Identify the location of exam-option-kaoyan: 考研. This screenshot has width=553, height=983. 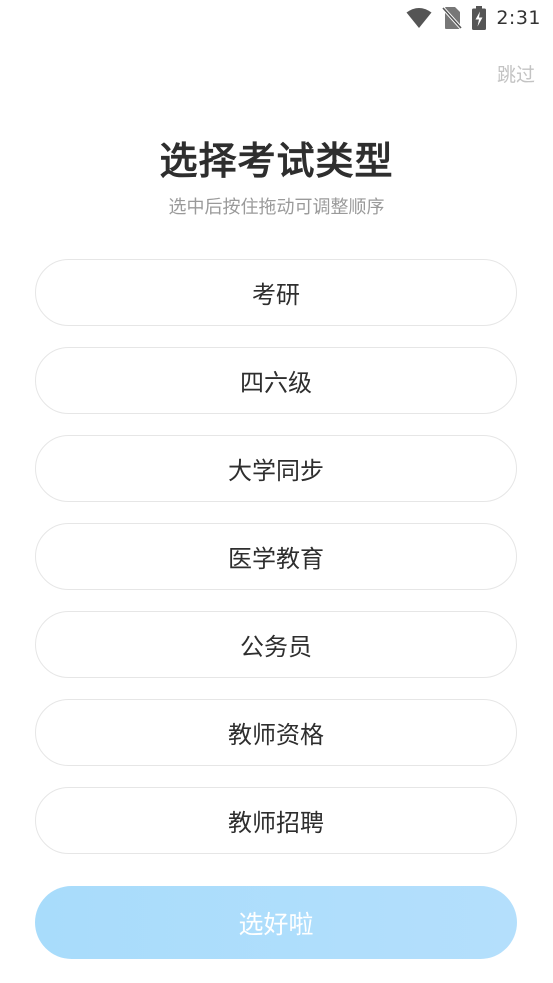
(276, 292).